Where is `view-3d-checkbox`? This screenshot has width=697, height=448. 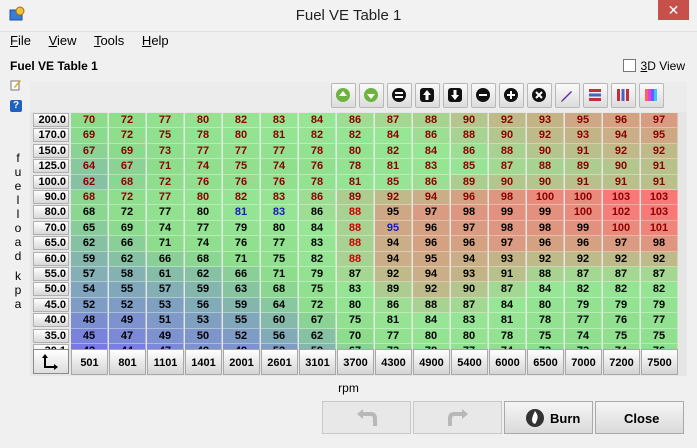
view-3d-checkbox is located at coordinates (629, 65).